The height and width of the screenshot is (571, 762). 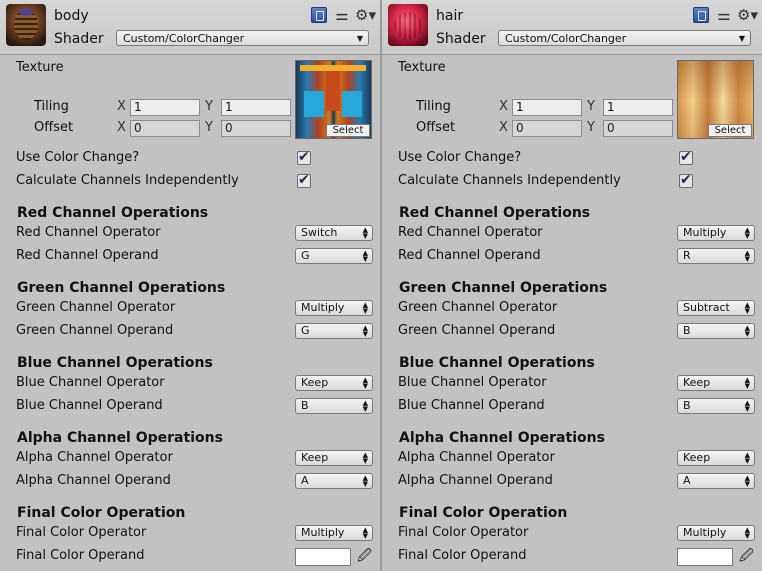 What do you see at coordinates (591, 106) in the screenshot?
I see `tiling-y-label: Y` at bounding box center [591, 106].